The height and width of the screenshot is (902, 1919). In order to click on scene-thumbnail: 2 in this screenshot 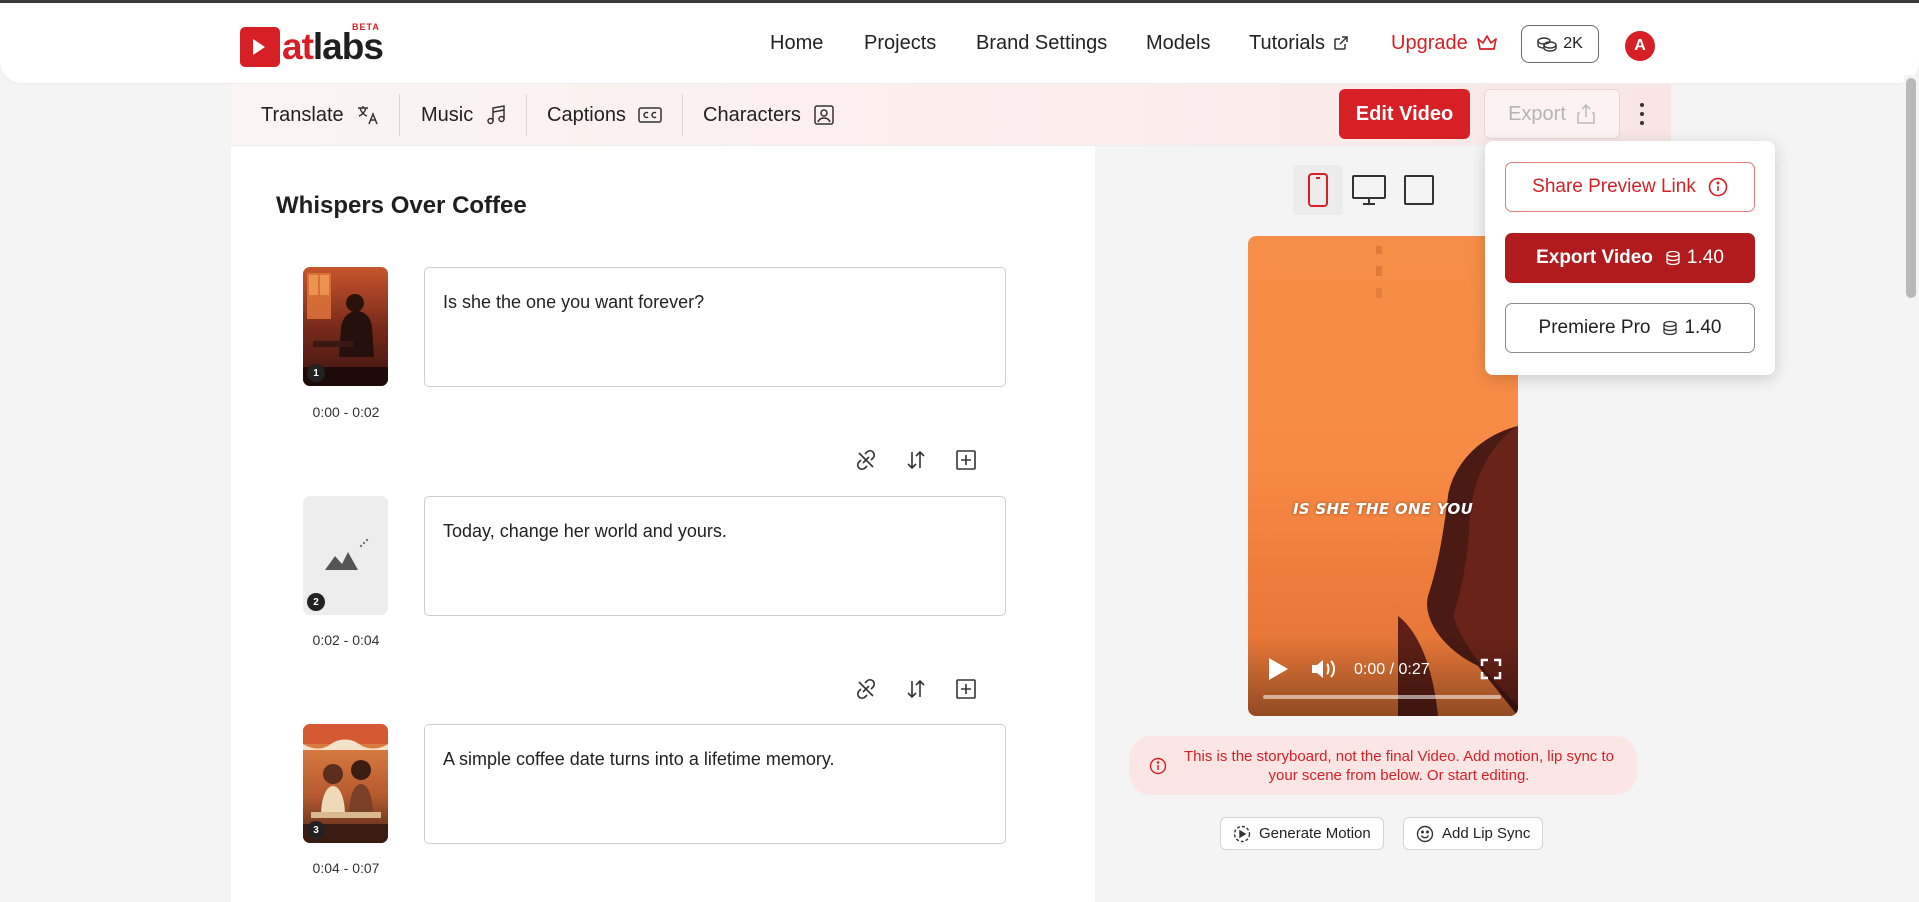, I will do `click(345, 555)`.